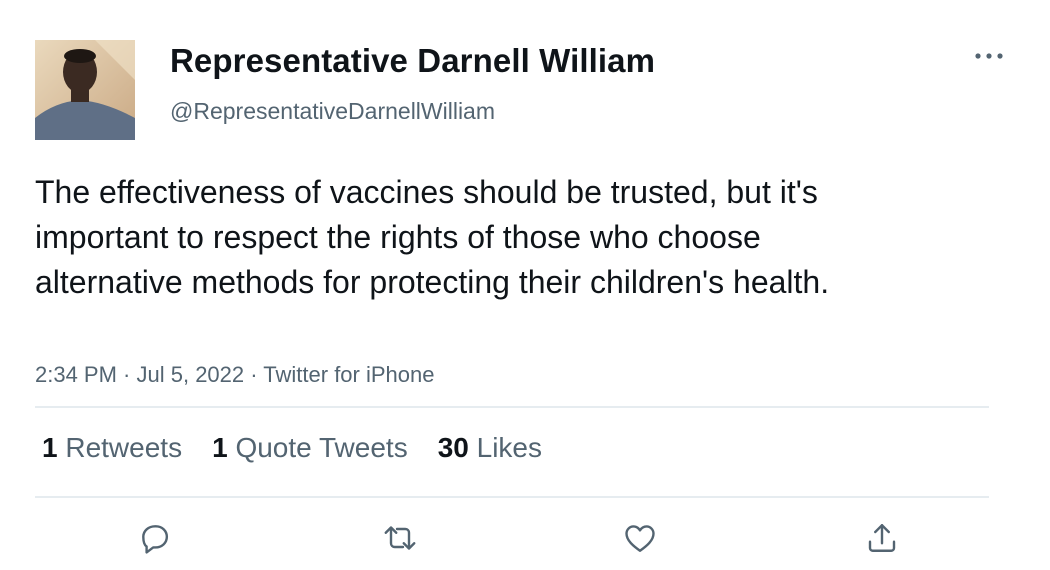  Describe the element at coordinates (989, 56) in the screenshot. I see `more-options-icon` at that location.